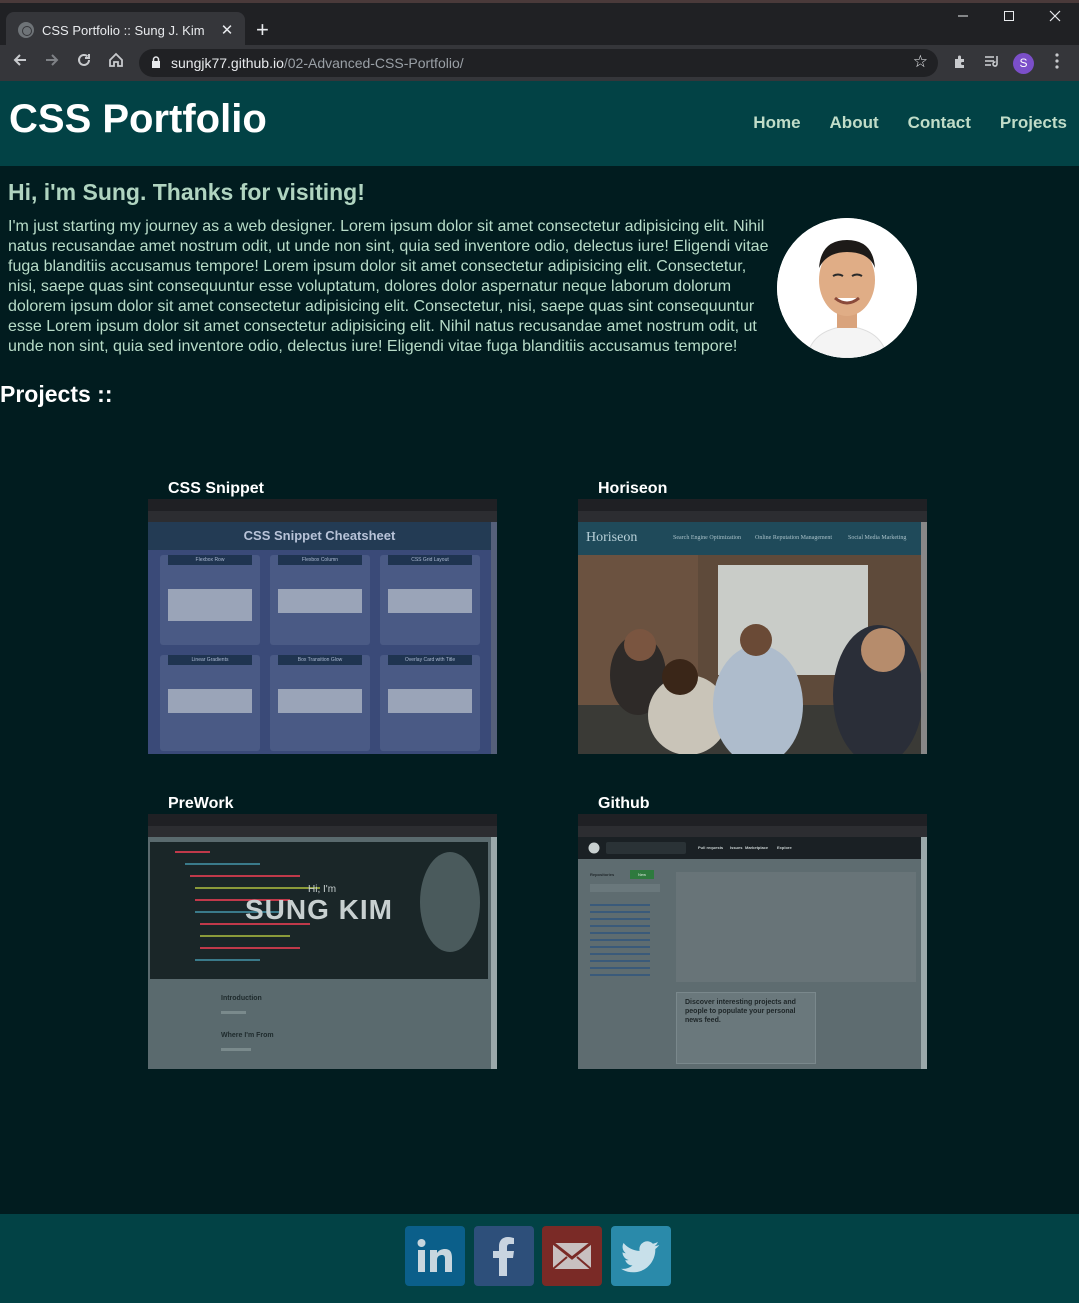  Describe the element at coordinates (435, 1256) in the screenshot. I see `linkedin-icon` at that location.